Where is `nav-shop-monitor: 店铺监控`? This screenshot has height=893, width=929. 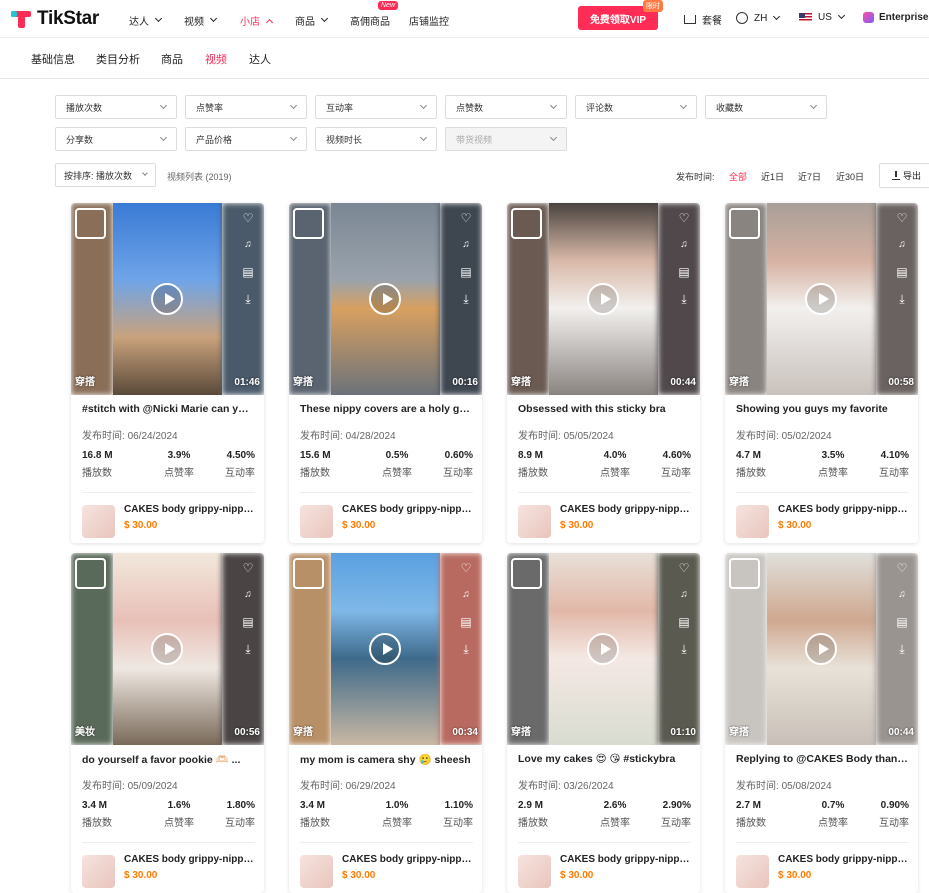 nav-shop-monitor: 店铺监控 is located at coordinates (429, 20).